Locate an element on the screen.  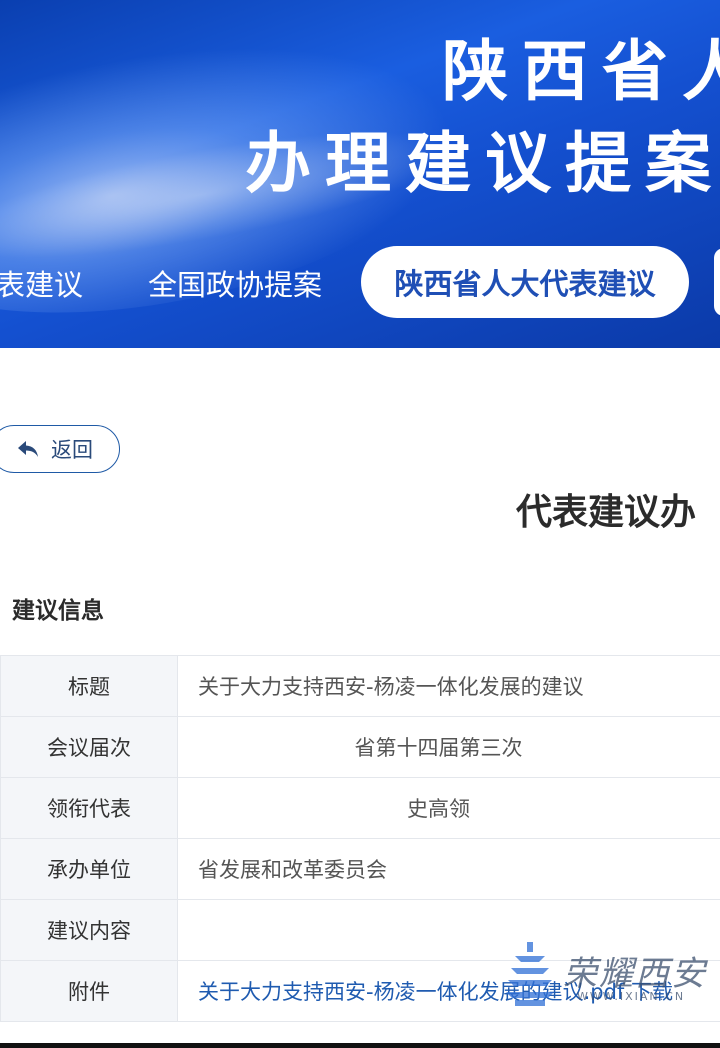
table-row: 领衔代表 史高领 is located at coordinates (360, 808).